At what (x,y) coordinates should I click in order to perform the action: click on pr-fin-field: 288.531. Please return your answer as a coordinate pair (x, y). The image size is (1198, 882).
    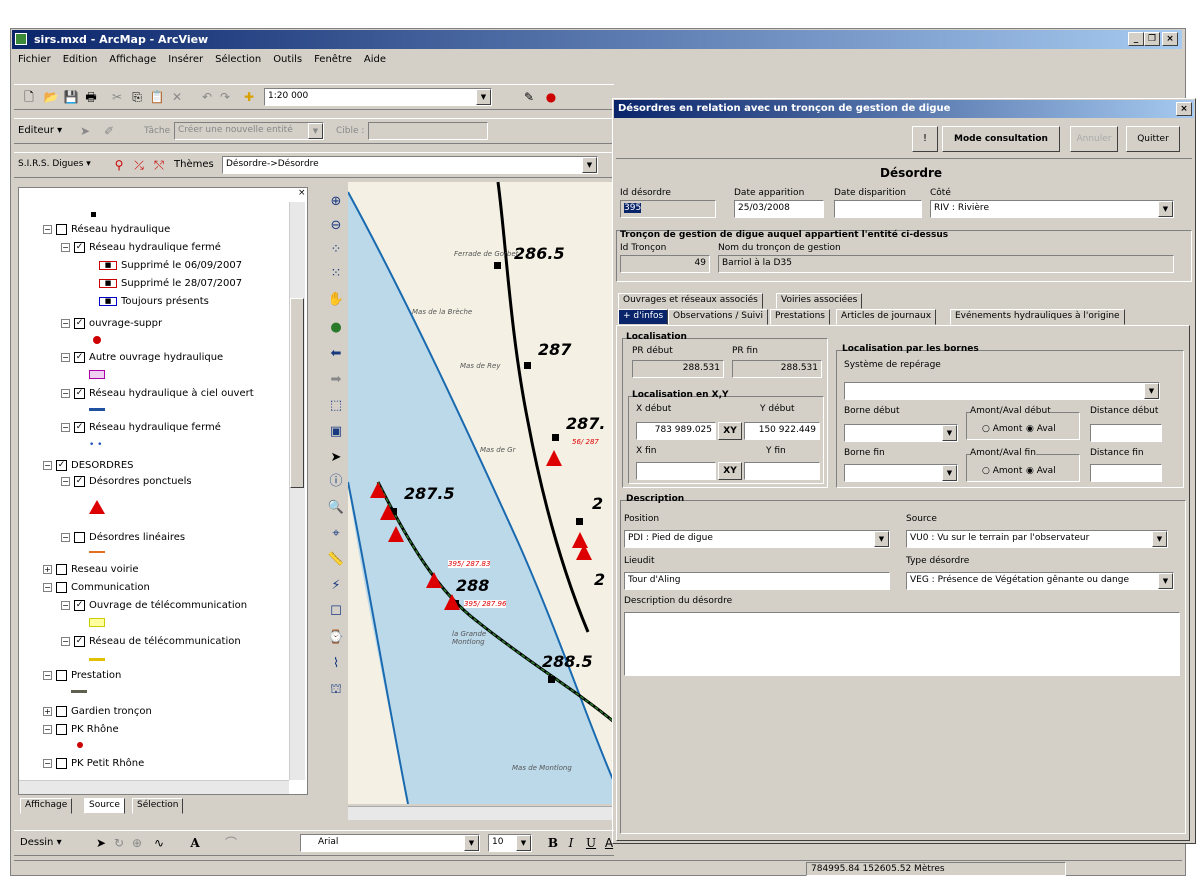
    Looking at the image, I should click on (777, 369).